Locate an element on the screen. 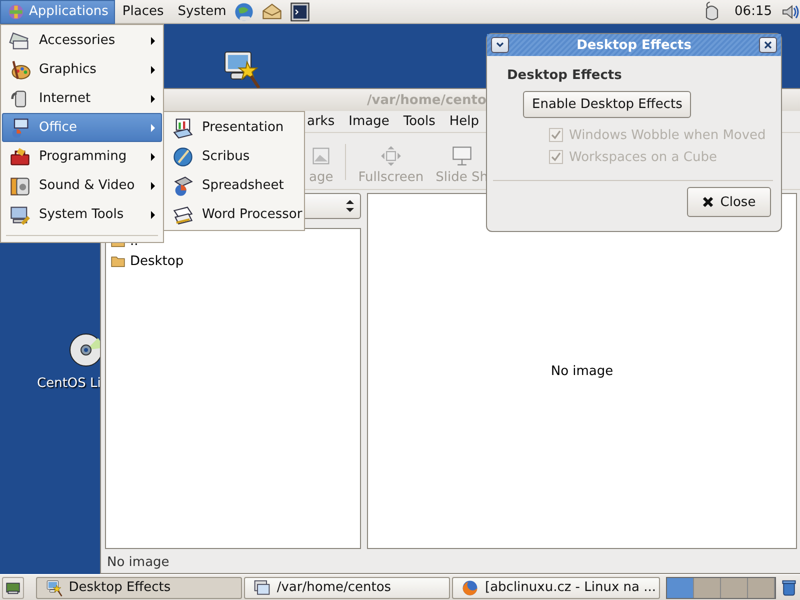 This screenshot has height=600, width=800. menu-item: Accessories is located at coordinates (82, 40).